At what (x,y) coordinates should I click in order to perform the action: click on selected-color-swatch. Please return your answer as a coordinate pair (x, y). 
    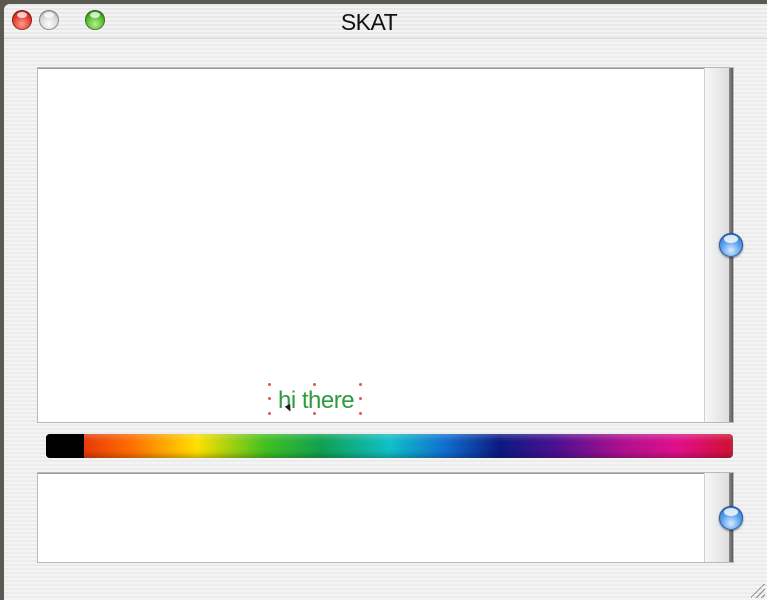
    Looking at the image, I should click on (65, 446).